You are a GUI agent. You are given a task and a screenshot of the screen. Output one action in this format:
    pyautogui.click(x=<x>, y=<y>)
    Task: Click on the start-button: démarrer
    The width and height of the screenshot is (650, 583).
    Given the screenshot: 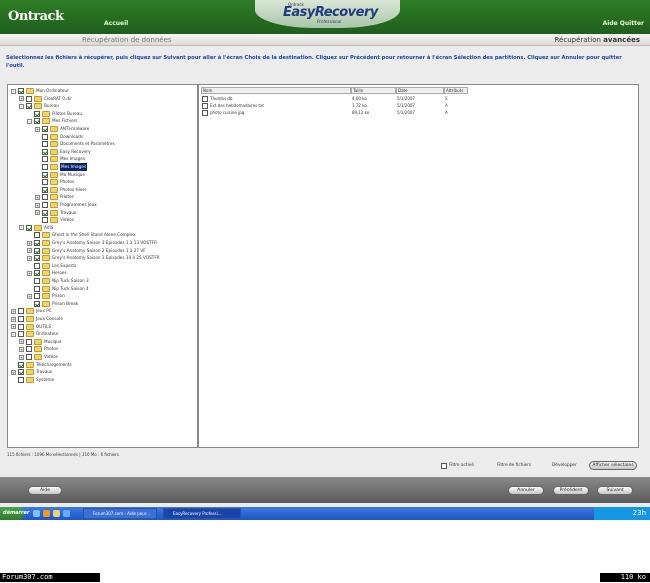 What is the action you would take?
    pyautogui.click(x=14, y=513)
    